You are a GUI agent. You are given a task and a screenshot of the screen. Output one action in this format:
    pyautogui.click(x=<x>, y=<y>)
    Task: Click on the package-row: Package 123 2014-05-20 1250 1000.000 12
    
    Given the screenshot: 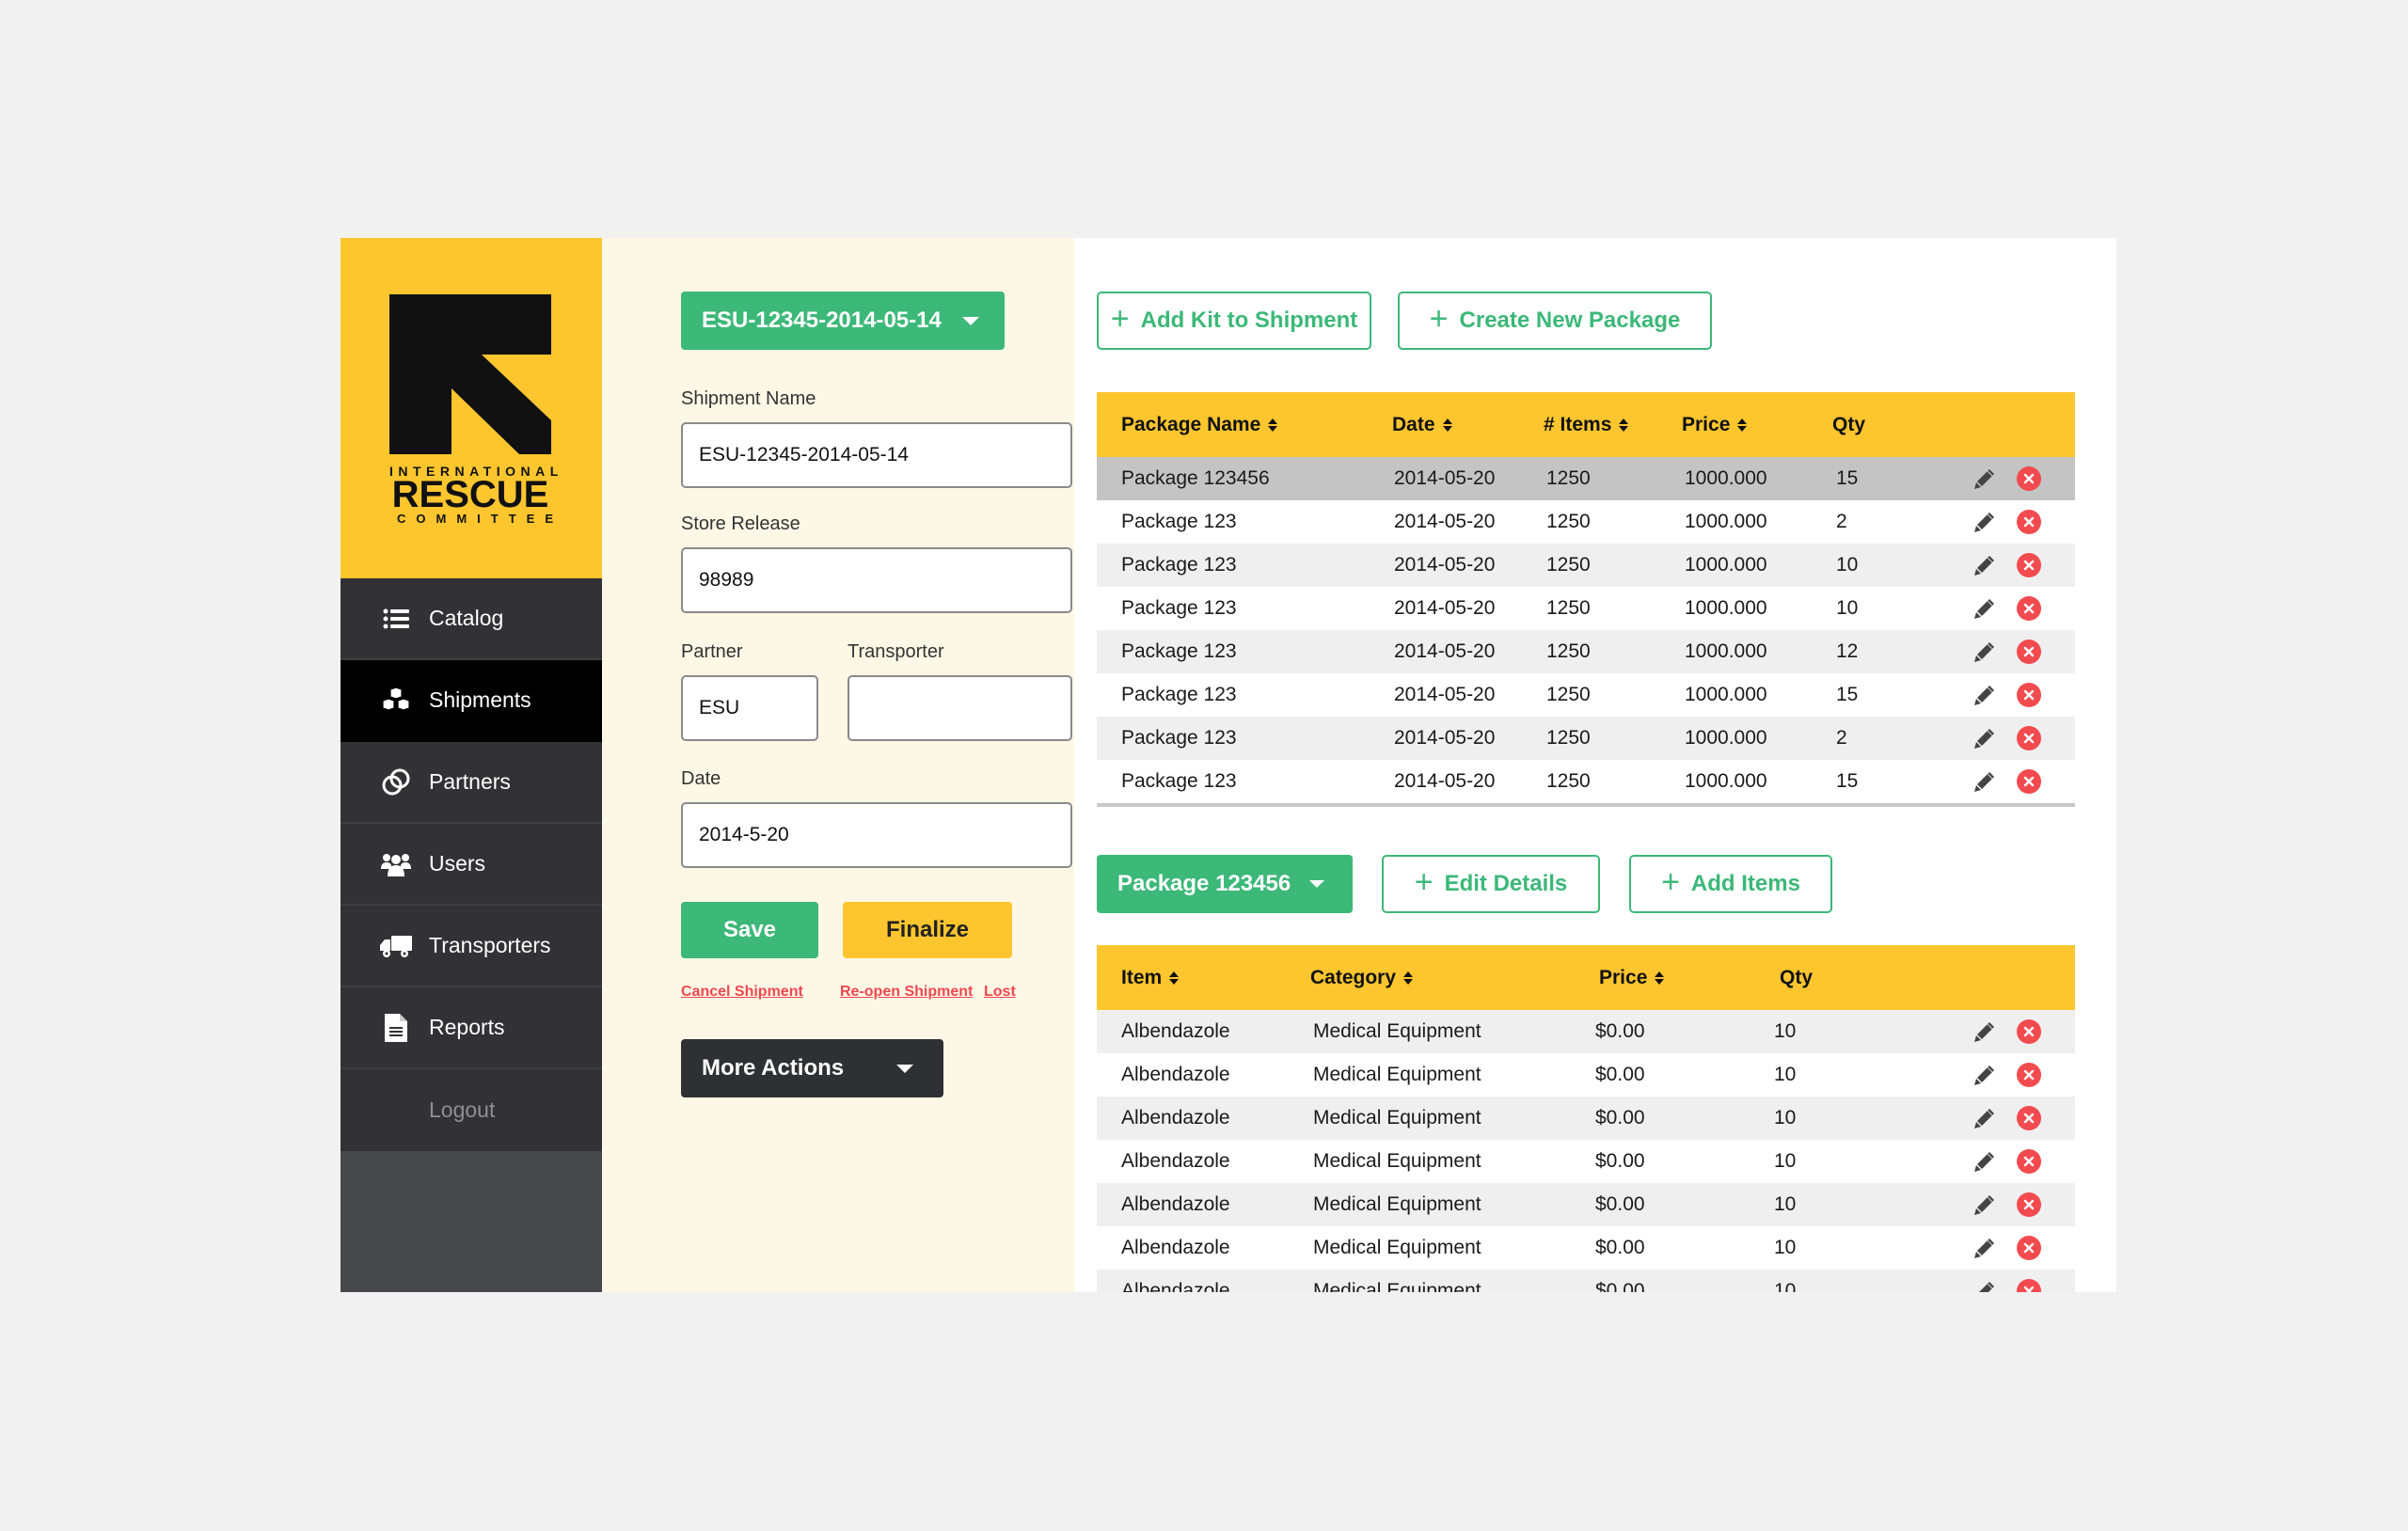 What is the action you would take?
    pyautogui.click(x=1586, y=651)
    